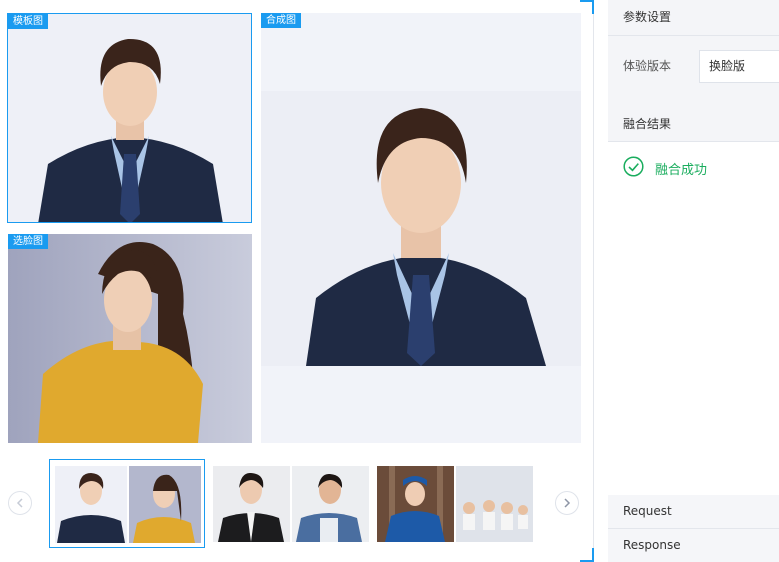  Describe the element at coordinates (633, 166) in the screenshot. I see `check-circle-icon` at that location.